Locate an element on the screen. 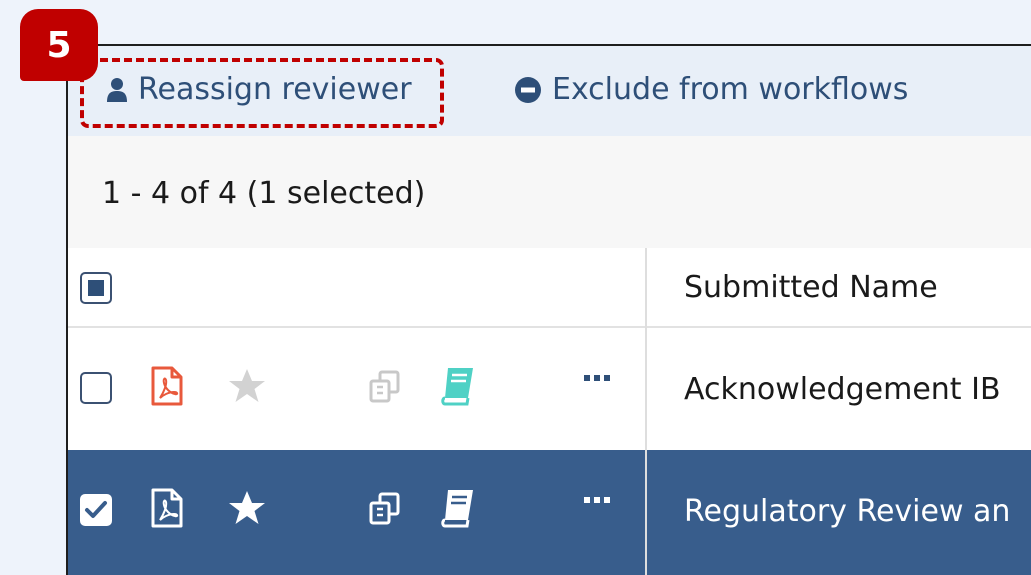  row-checkbox-checked is located at coordinates (96, 510).